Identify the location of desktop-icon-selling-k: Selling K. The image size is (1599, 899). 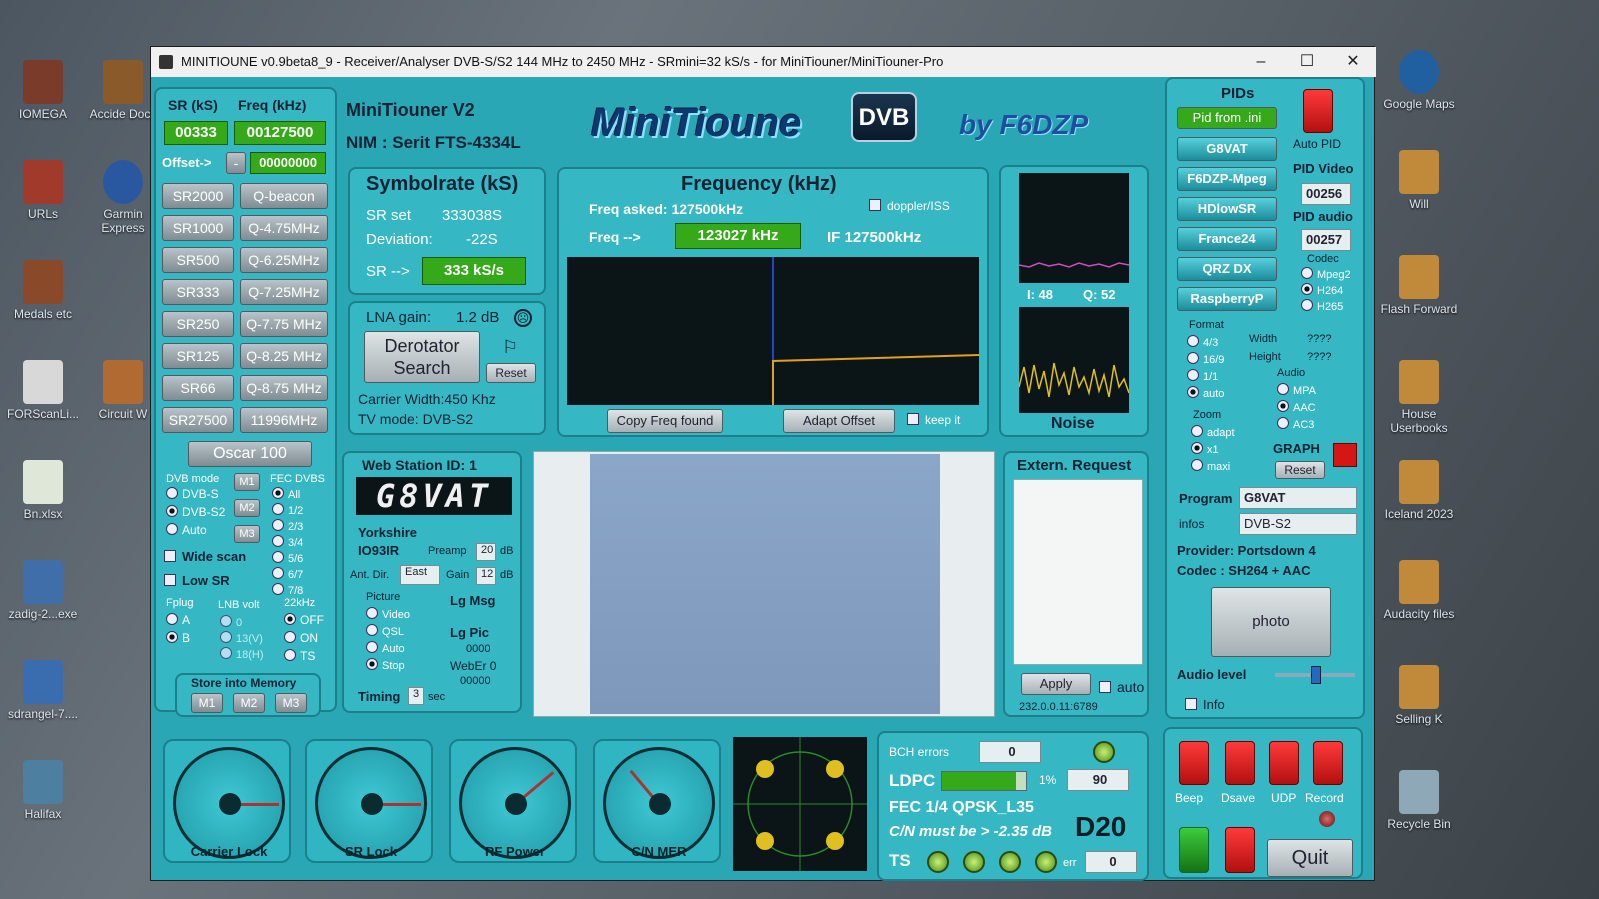
(1419, 695).